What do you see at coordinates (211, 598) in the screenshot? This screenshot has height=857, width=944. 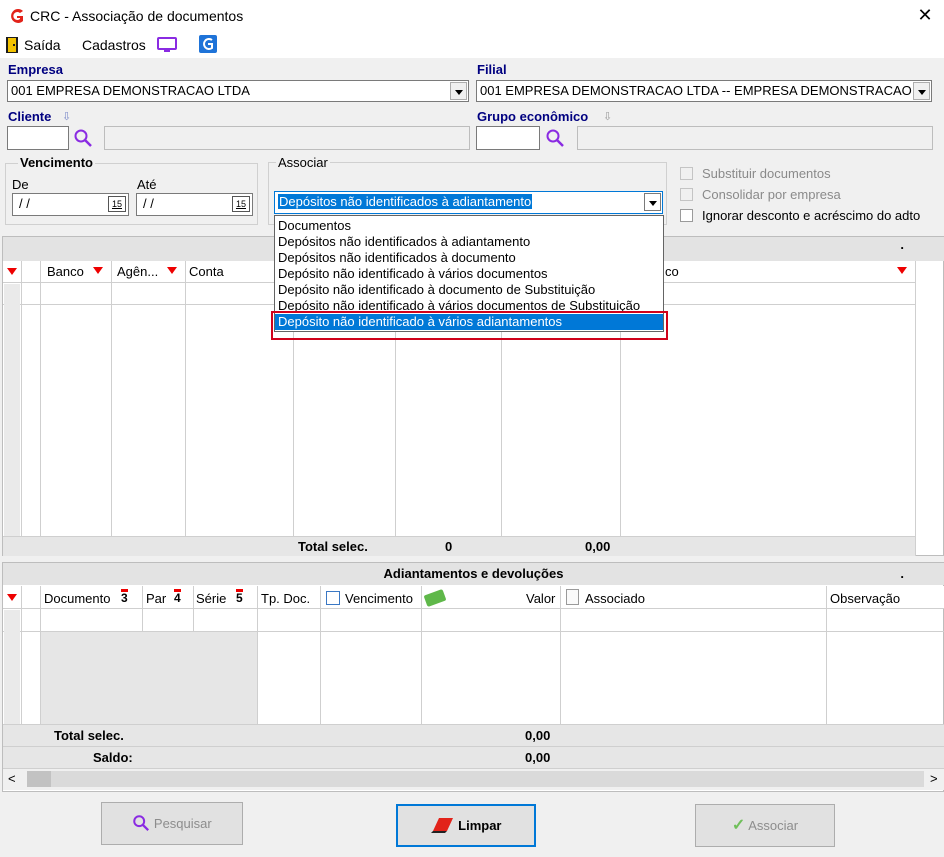 I see `col-serie: Série` at bounding box center [211, 598].